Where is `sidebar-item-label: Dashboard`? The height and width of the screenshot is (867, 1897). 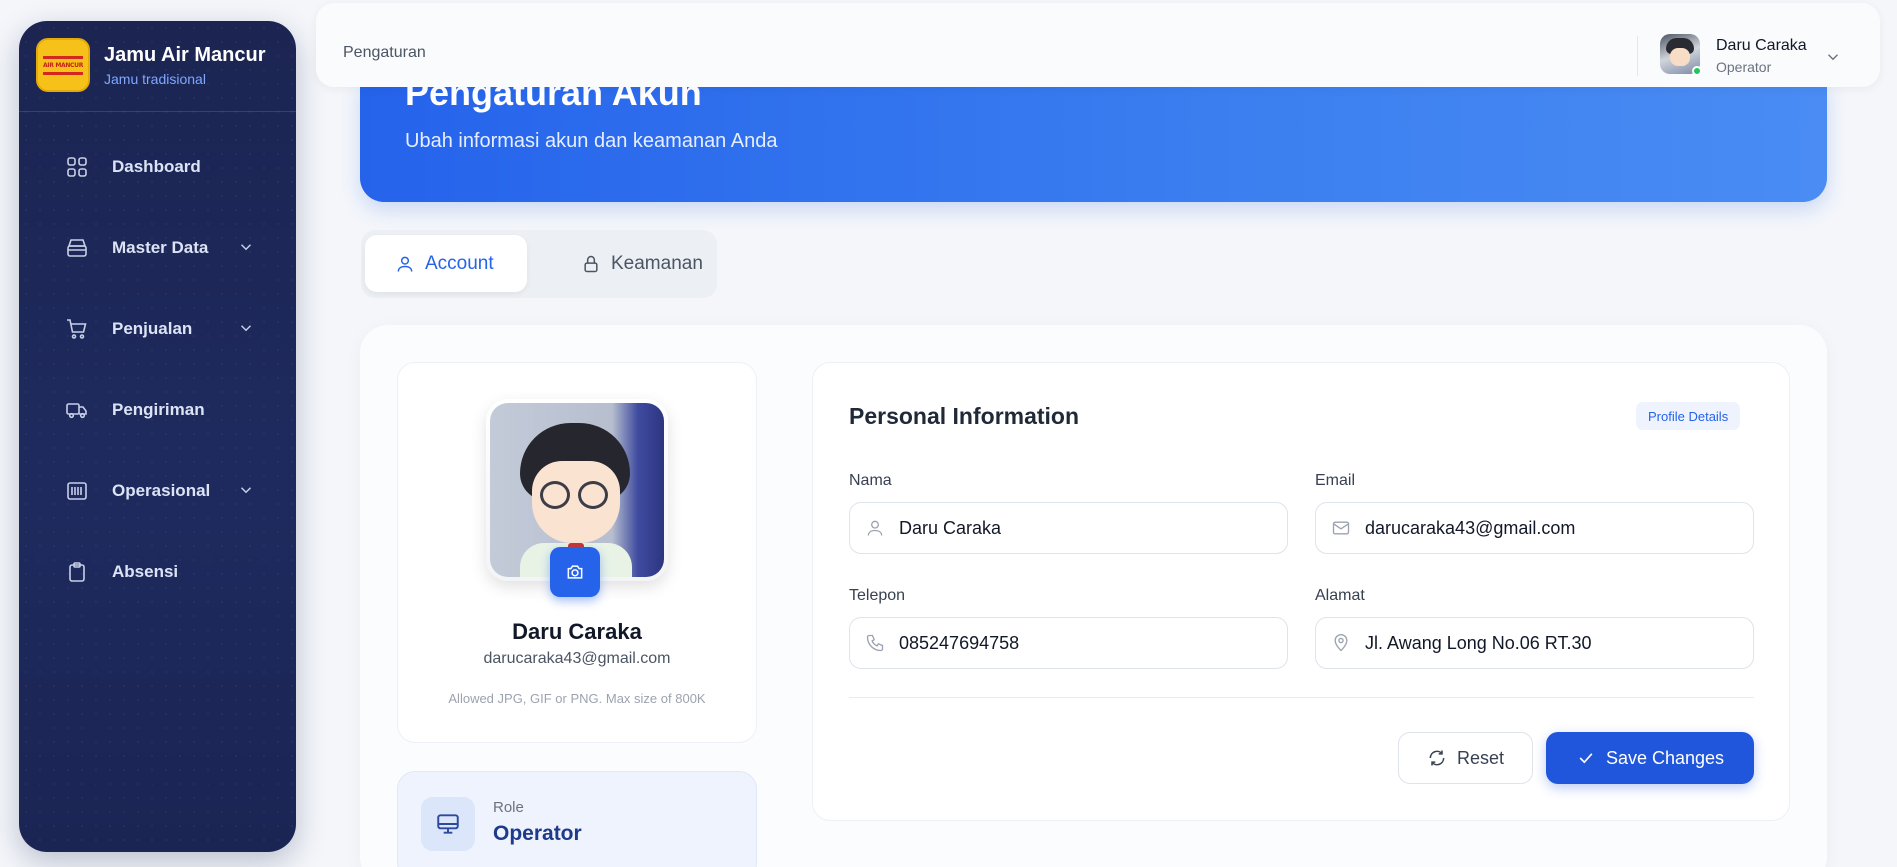
sidebar-item-label: Dashboard is located at coordinates (156, 166).